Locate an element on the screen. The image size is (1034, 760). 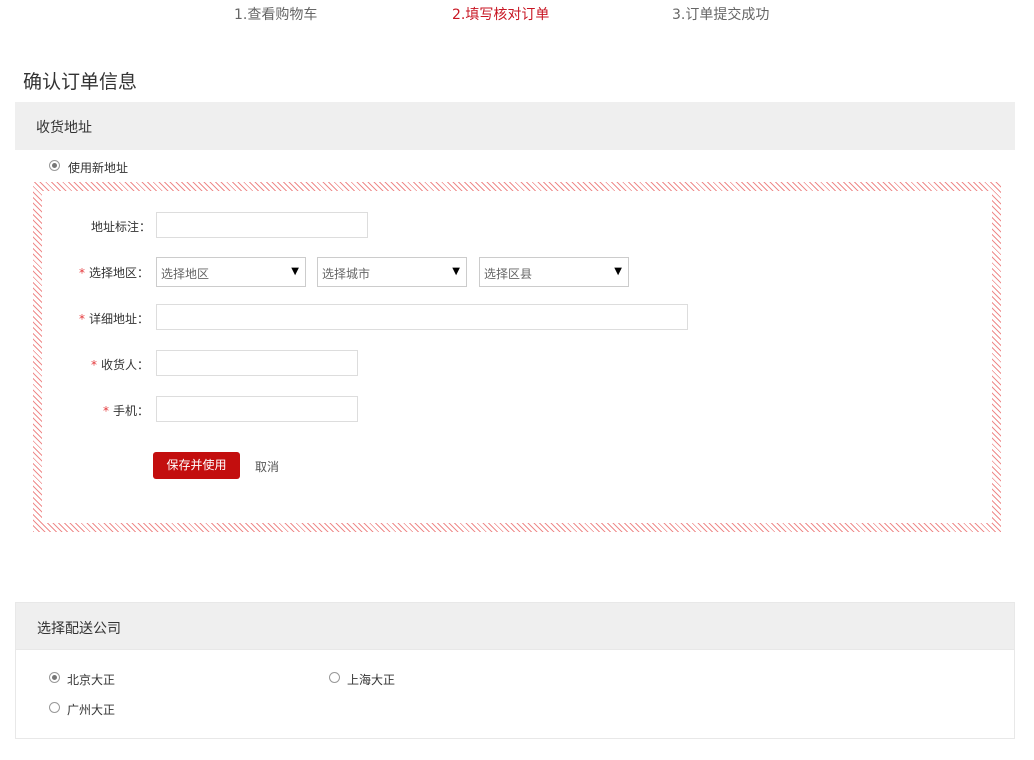
shipping-radio-beijing is located at coordinates (54, 677).